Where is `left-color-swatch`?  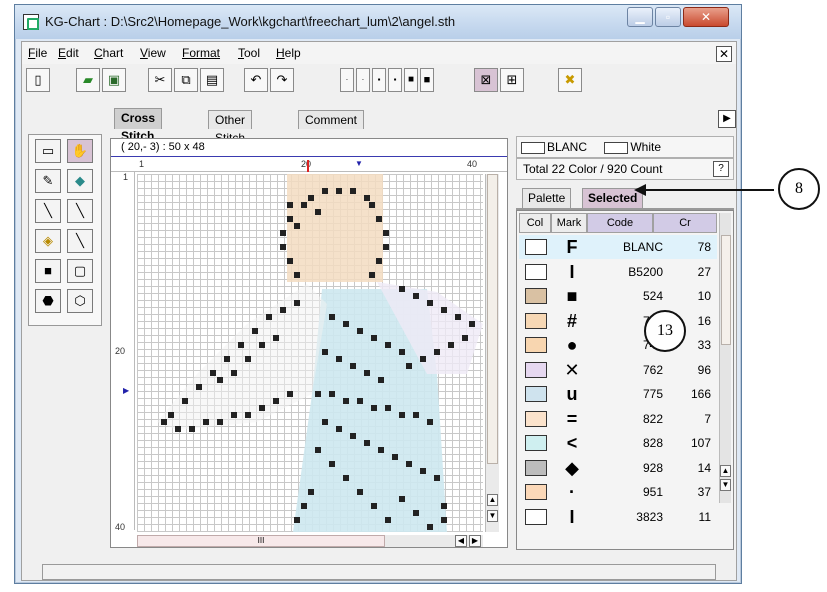
left-color-swatch is located at coordinates (533, 147).